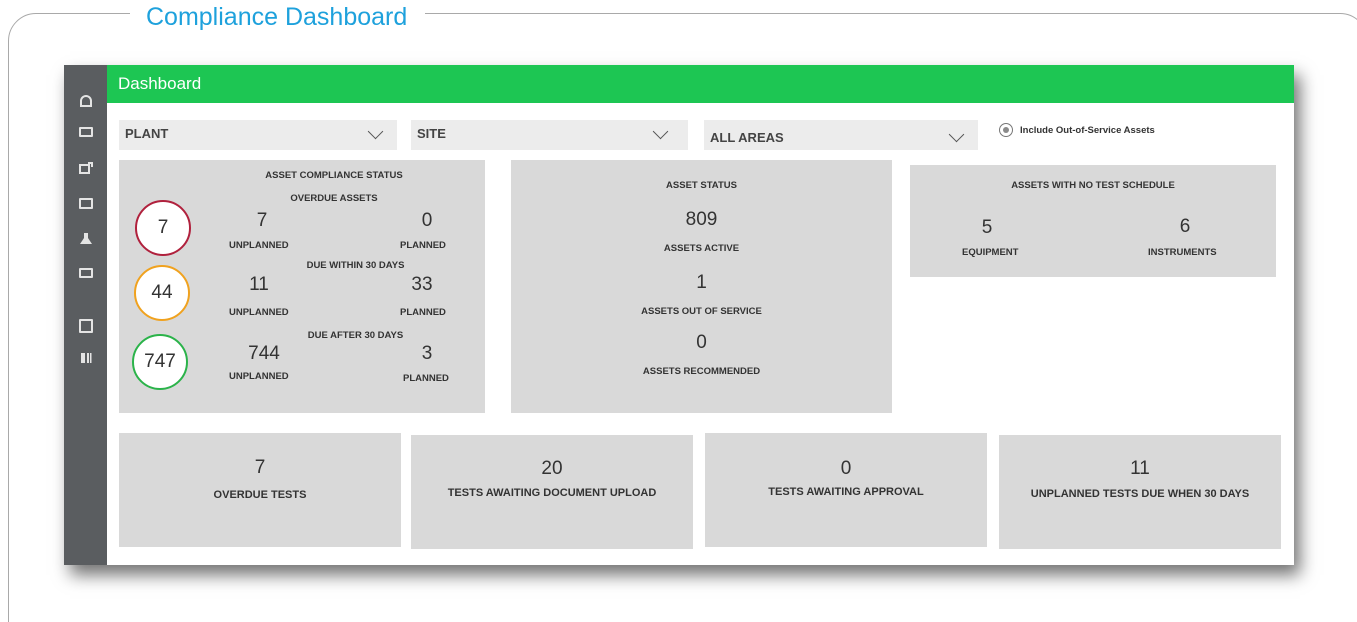  I want to click on due-after-planned-value: 3, so click(427, 353).